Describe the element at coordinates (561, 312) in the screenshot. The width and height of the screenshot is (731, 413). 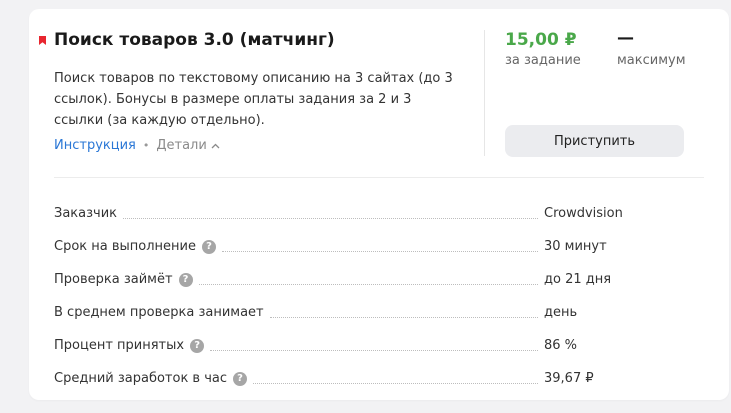
I see `info-row-value: день` at that location.